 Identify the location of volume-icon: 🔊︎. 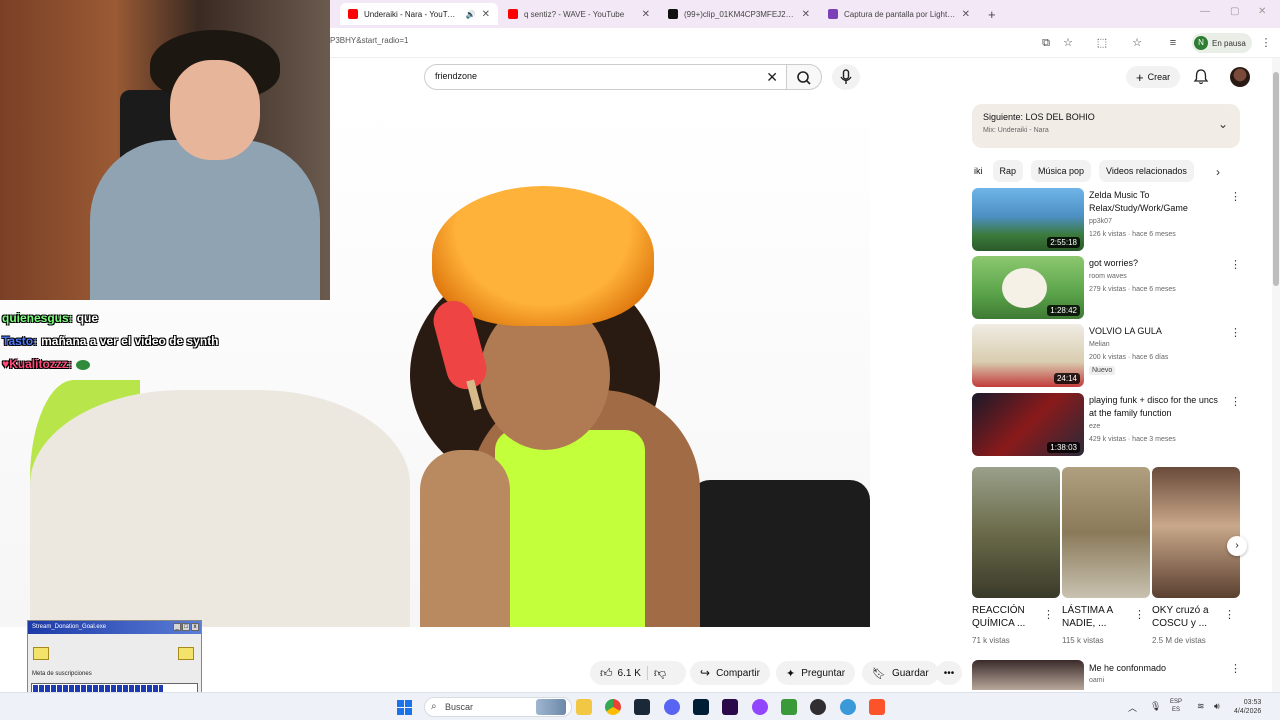
(1217, 706).